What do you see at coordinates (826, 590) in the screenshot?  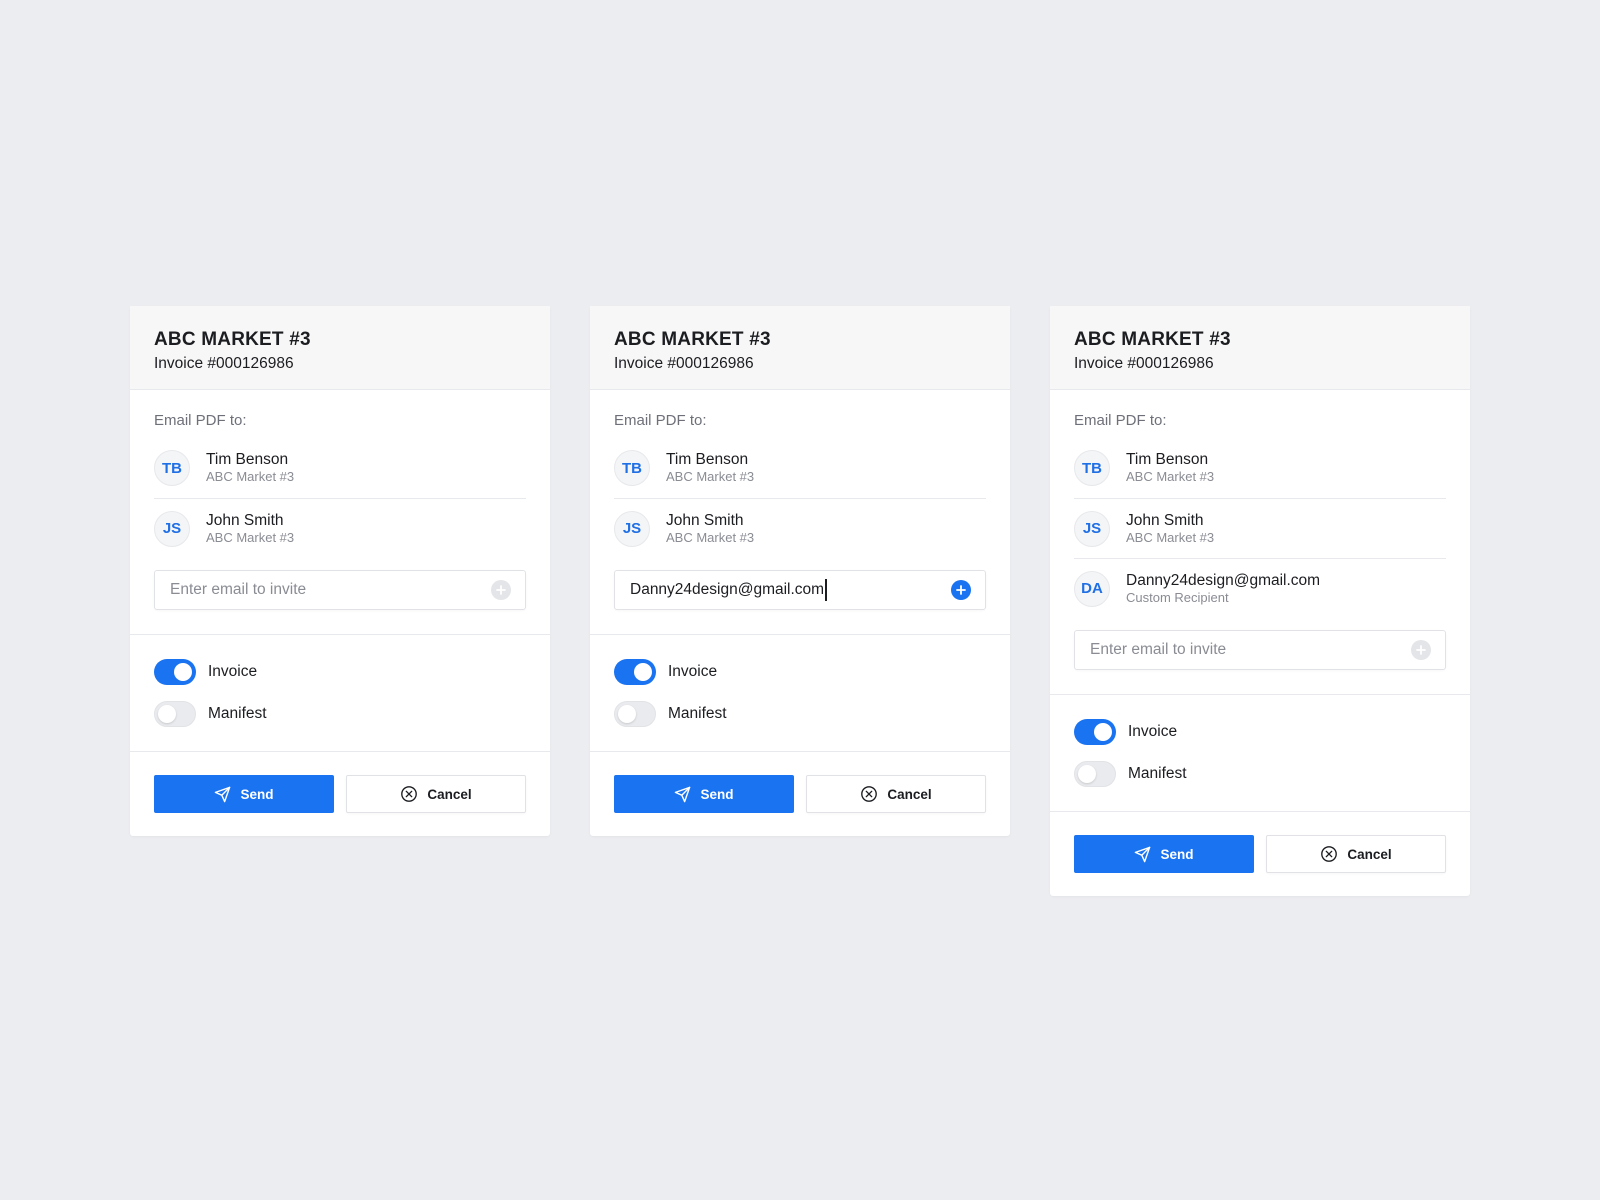 I see `text-caret` at bounding box center [826, 590].